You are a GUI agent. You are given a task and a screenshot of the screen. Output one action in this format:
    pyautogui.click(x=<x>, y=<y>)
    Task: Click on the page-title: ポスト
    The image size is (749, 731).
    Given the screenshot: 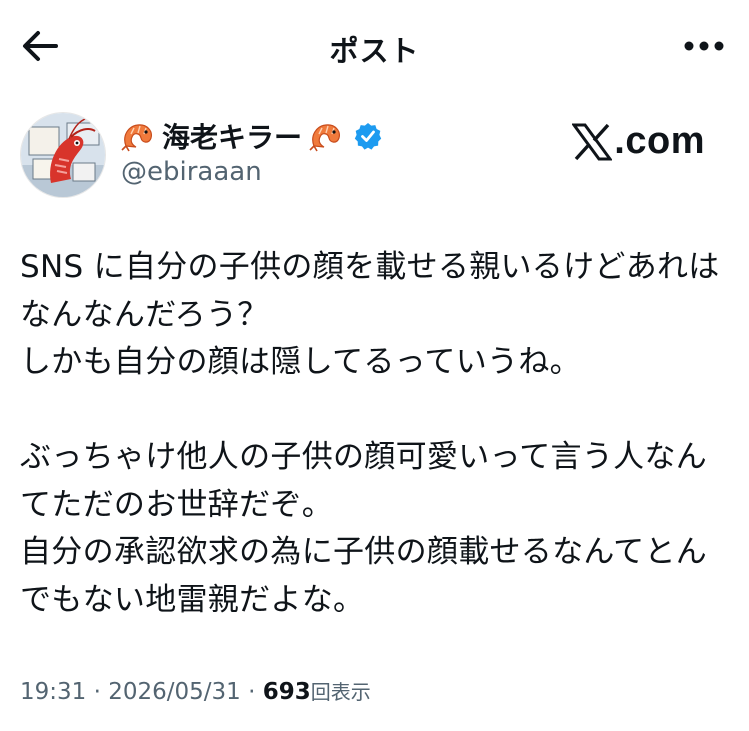 What is the action you would take?
    pyautogui.click(x=374, y=51)
    